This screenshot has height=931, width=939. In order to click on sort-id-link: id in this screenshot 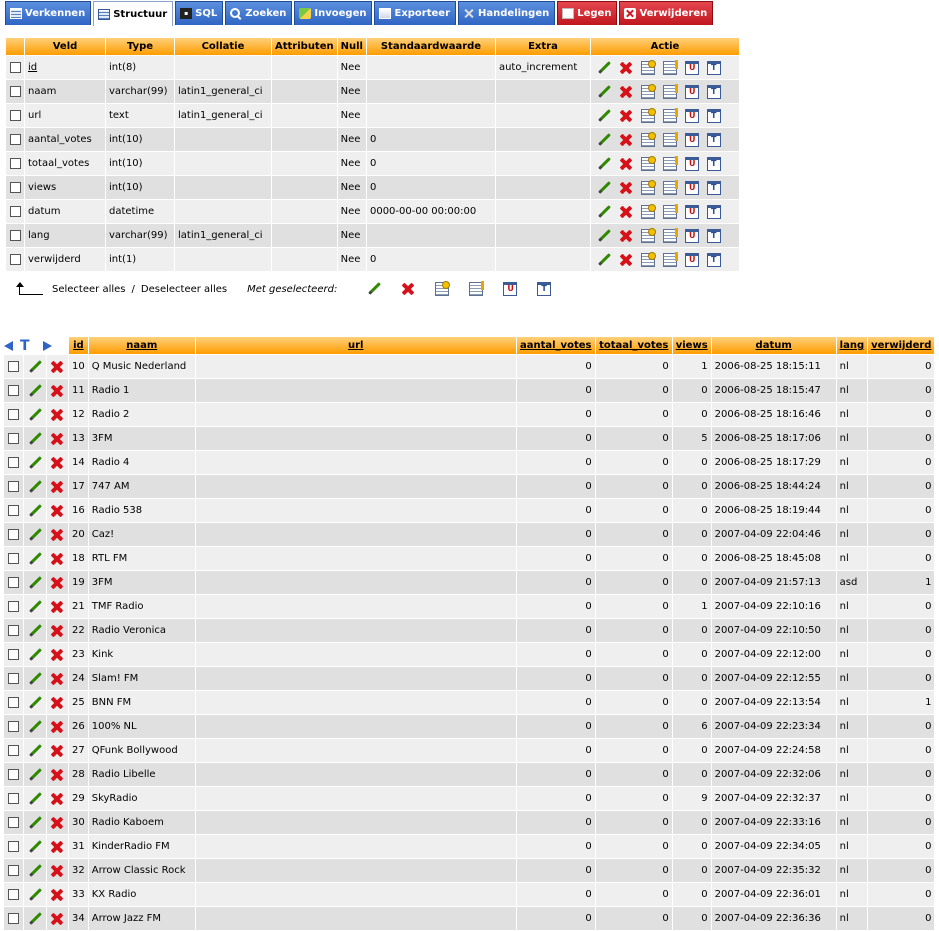, I will do `click(78, 345)`.